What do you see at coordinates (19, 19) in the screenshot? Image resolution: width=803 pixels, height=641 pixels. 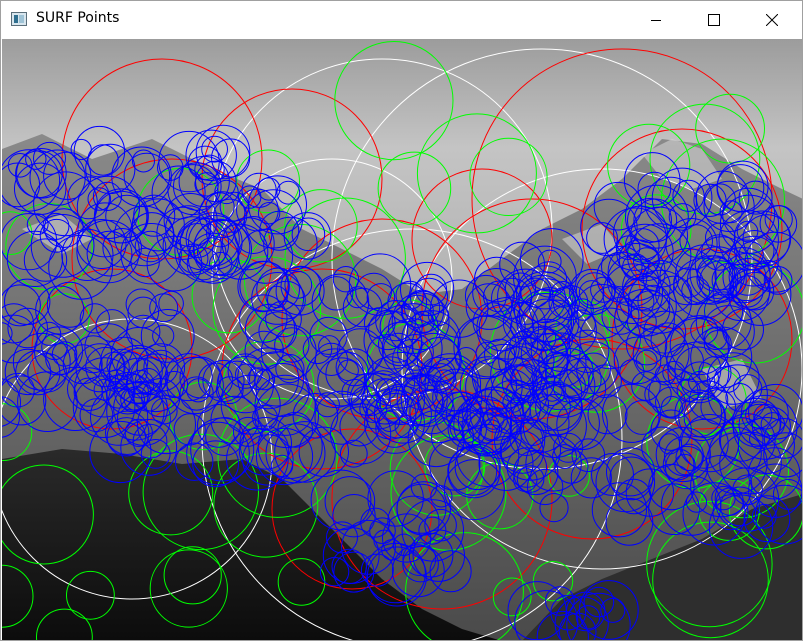 I see `app-icon` at bounding box center [19, 19].